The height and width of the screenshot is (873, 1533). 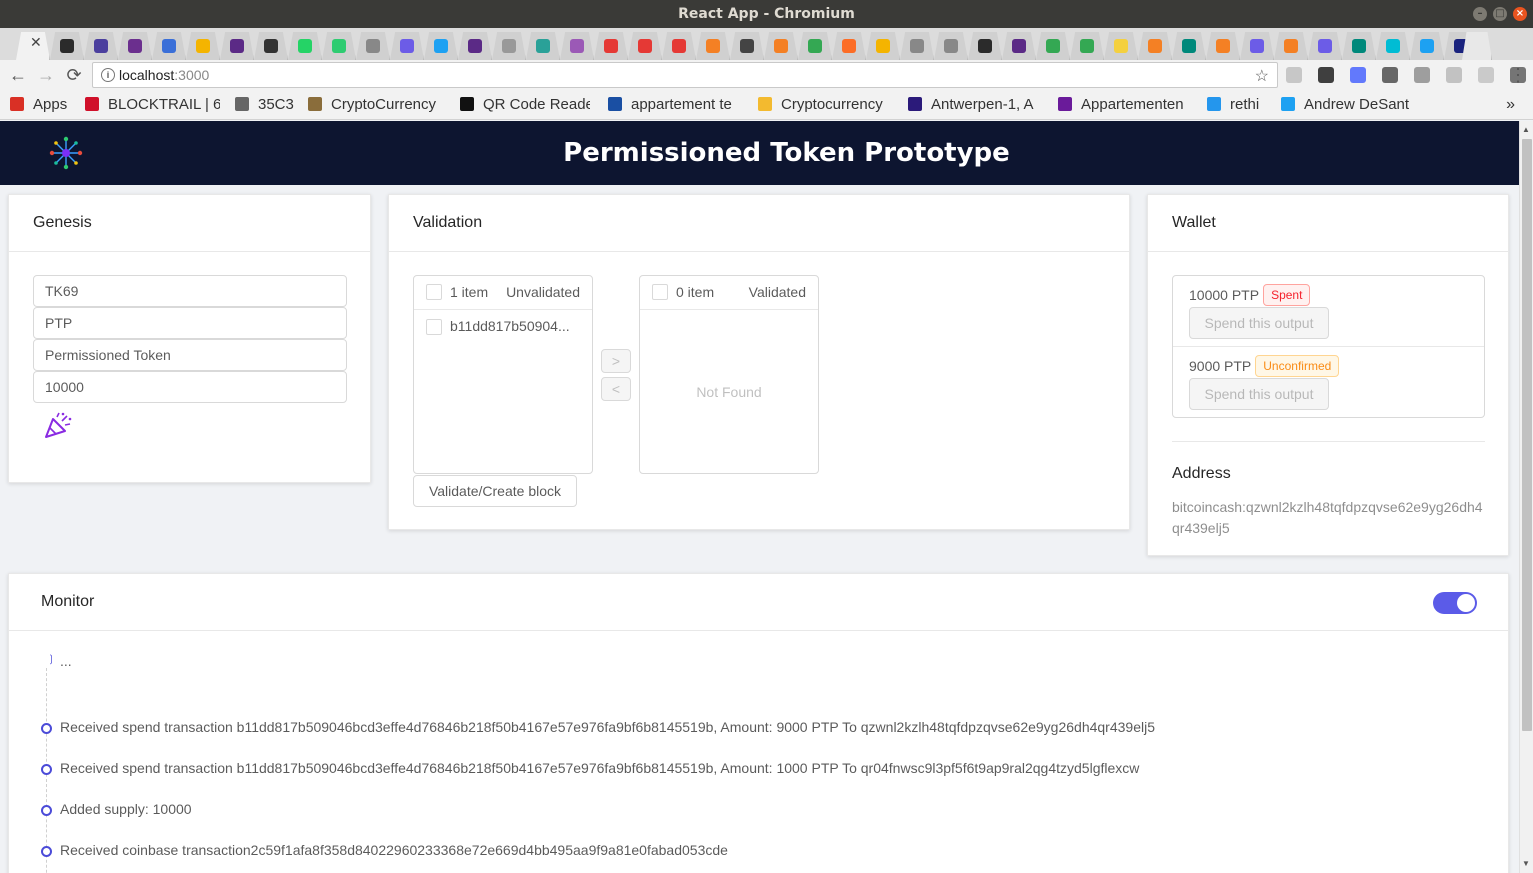 What do you see at coordinates (1527, 435) in the screenshot?
I see `scrollbar-thumb` at bounding box center [1527, 435].